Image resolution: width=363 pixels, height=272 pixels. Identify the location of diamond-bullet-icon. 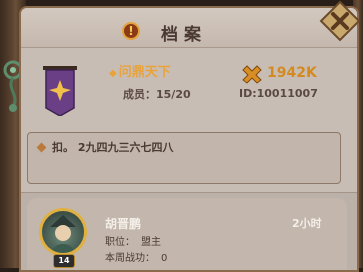
(41, 147).